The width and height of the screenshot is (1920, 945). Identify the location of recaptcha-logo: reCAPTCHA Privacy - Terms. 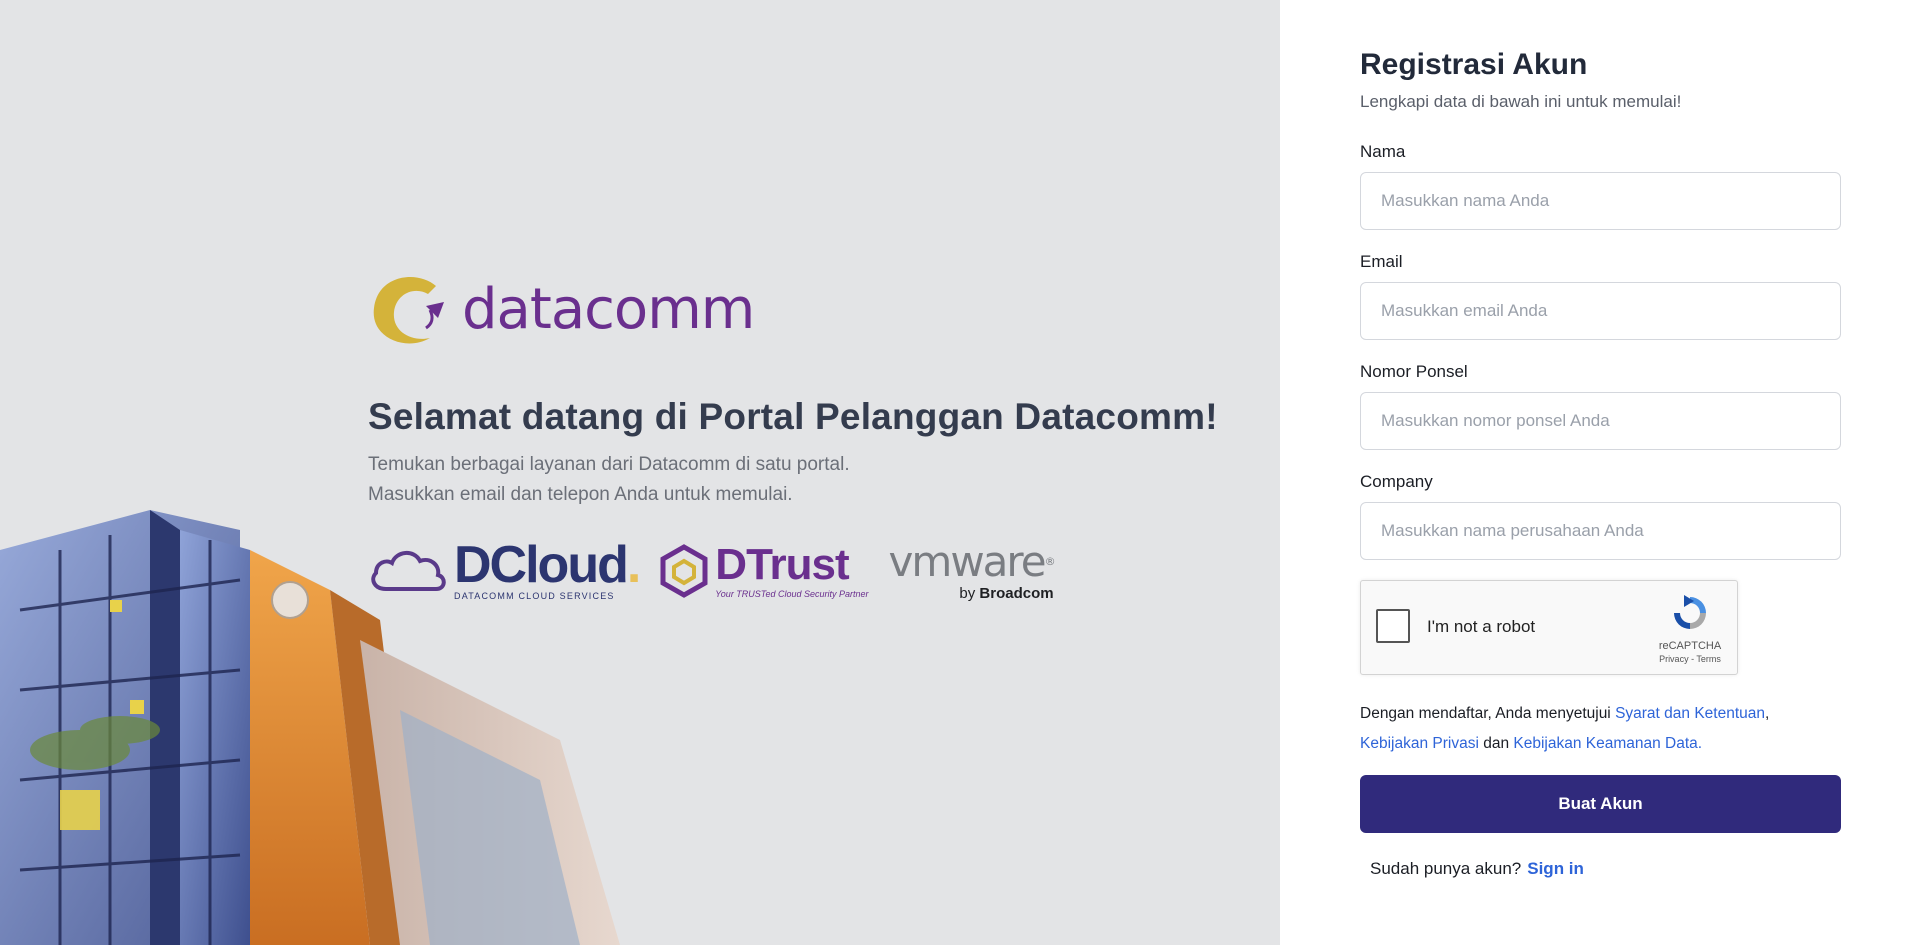
(1690, 628).